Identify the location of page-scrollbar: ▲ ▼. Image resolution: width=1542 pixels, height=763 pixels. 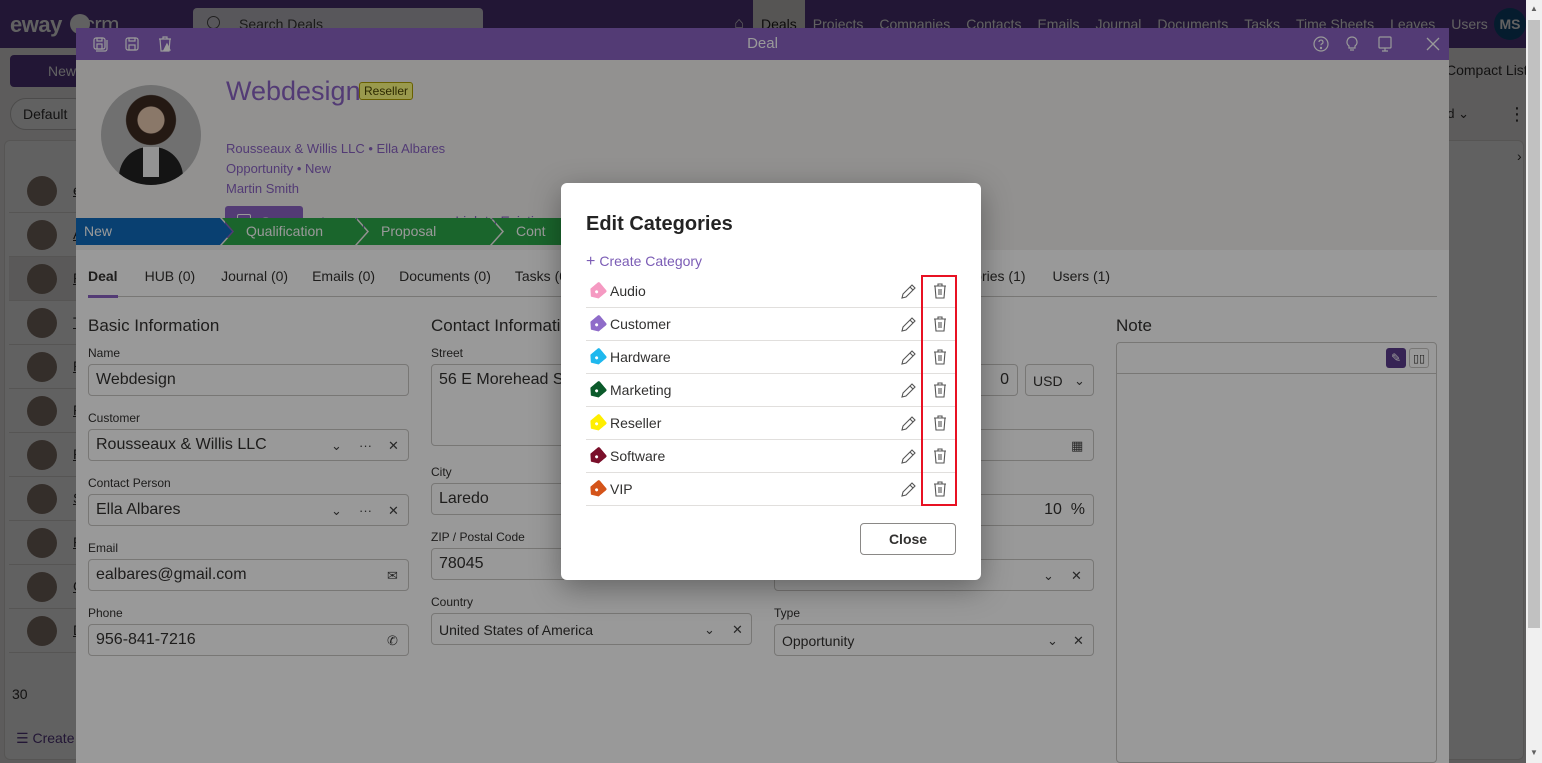
(1534, 381).